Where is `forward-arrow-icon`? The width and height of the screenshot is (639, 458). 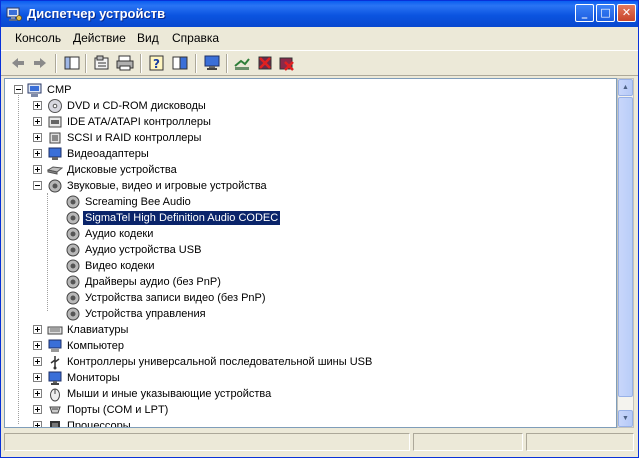
forward-arrow-icon is located at coordinates (40, 63).